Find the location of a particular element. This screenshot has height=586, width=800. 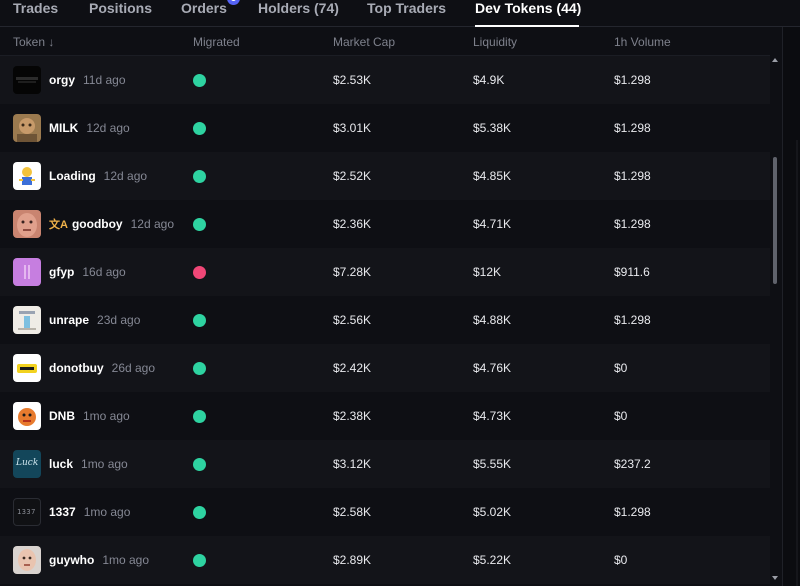

token-thumb-loading is located at coordinates (27, 176).